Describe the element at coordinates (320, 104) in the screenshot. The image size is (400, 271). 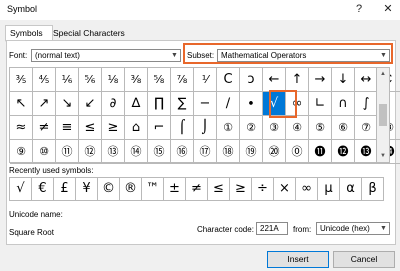
I see `symbol-cell: ∟` at that location.